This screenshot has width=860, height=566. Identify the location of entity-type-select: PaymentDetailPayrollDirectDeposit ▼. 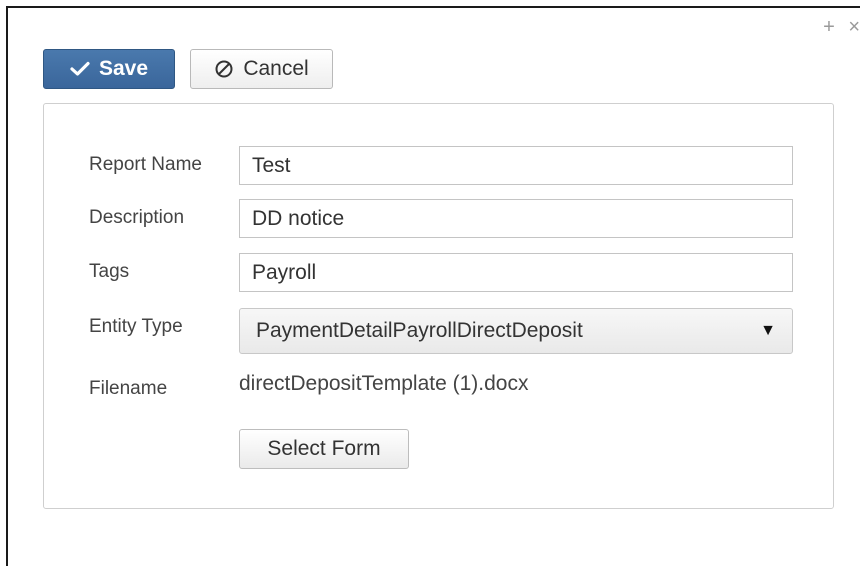
(516, 331).